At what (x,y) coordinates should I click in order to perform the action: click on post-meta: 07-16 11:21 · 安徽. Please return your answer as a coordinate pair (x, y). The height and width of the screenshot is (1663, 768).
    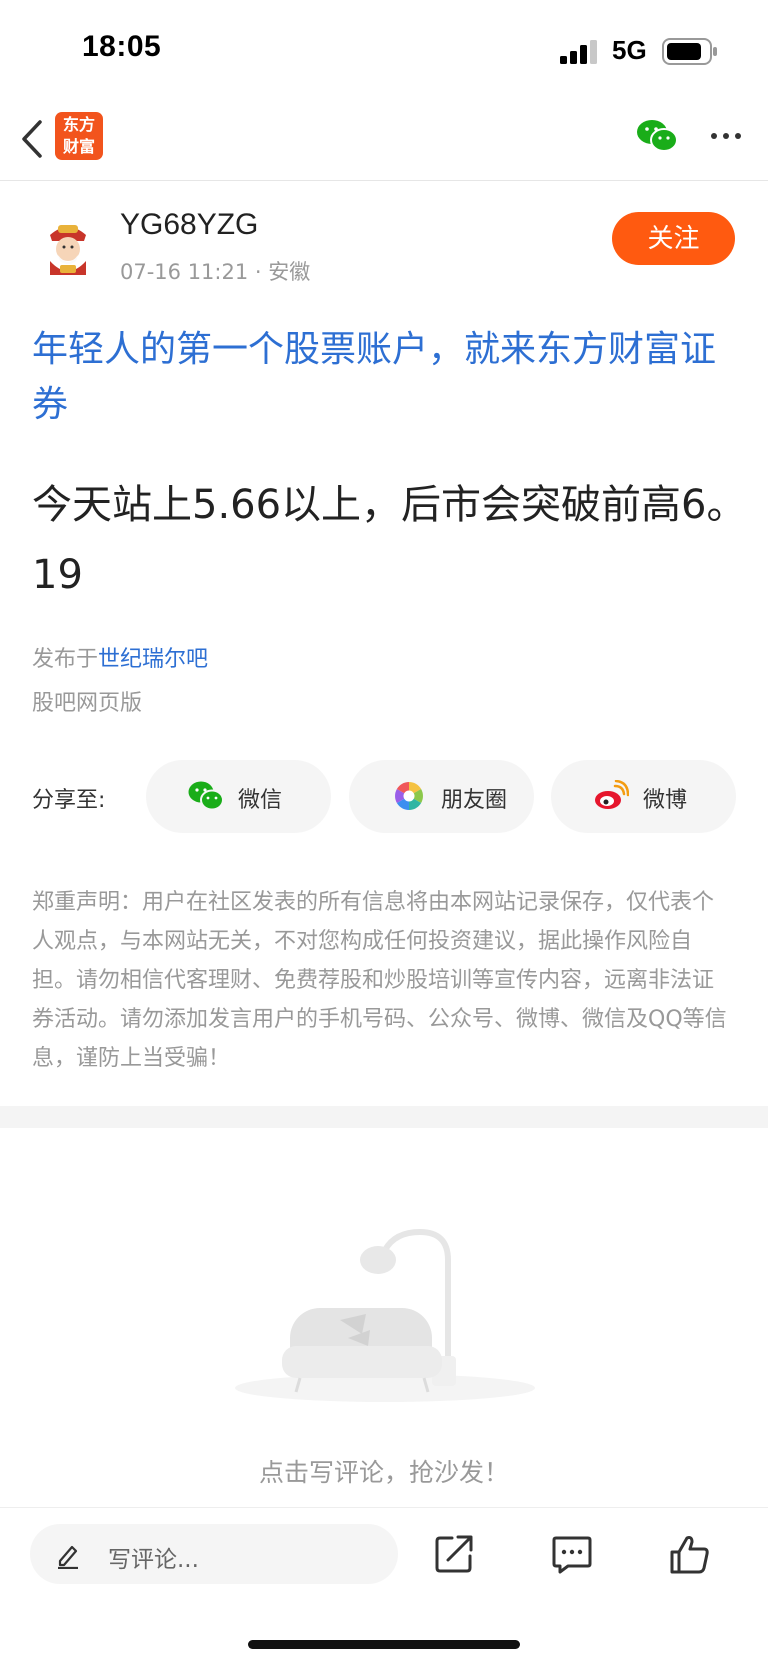
    Looking at the image, I should click on (215, 272).